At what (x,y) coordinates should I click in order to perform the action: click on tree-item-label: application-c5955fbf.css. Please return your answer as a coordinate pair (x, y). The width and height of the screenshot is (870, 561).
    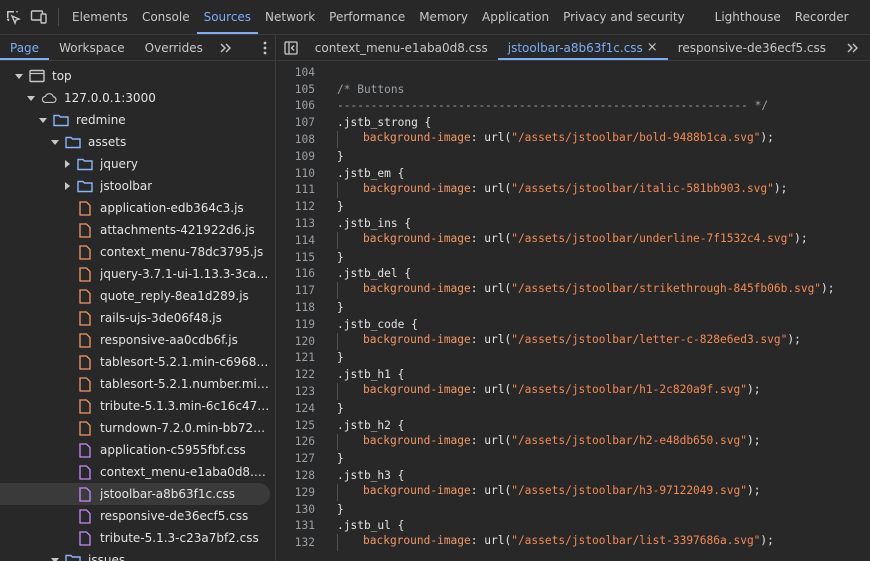
    Looking at the image, I should click on (173, 450).